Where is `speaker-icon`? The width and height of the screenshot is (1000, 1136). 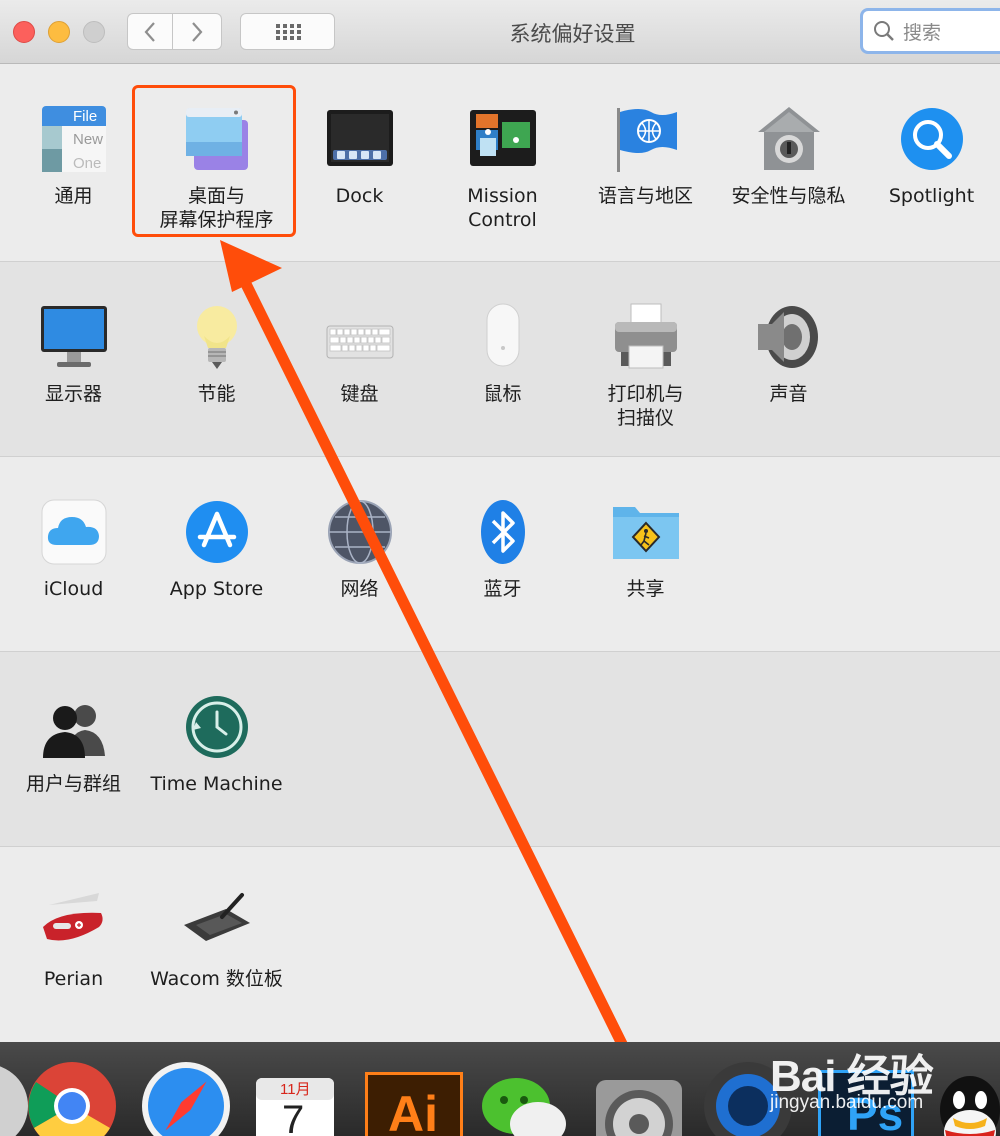 speaker-icon is located at coordinates (787, 337).